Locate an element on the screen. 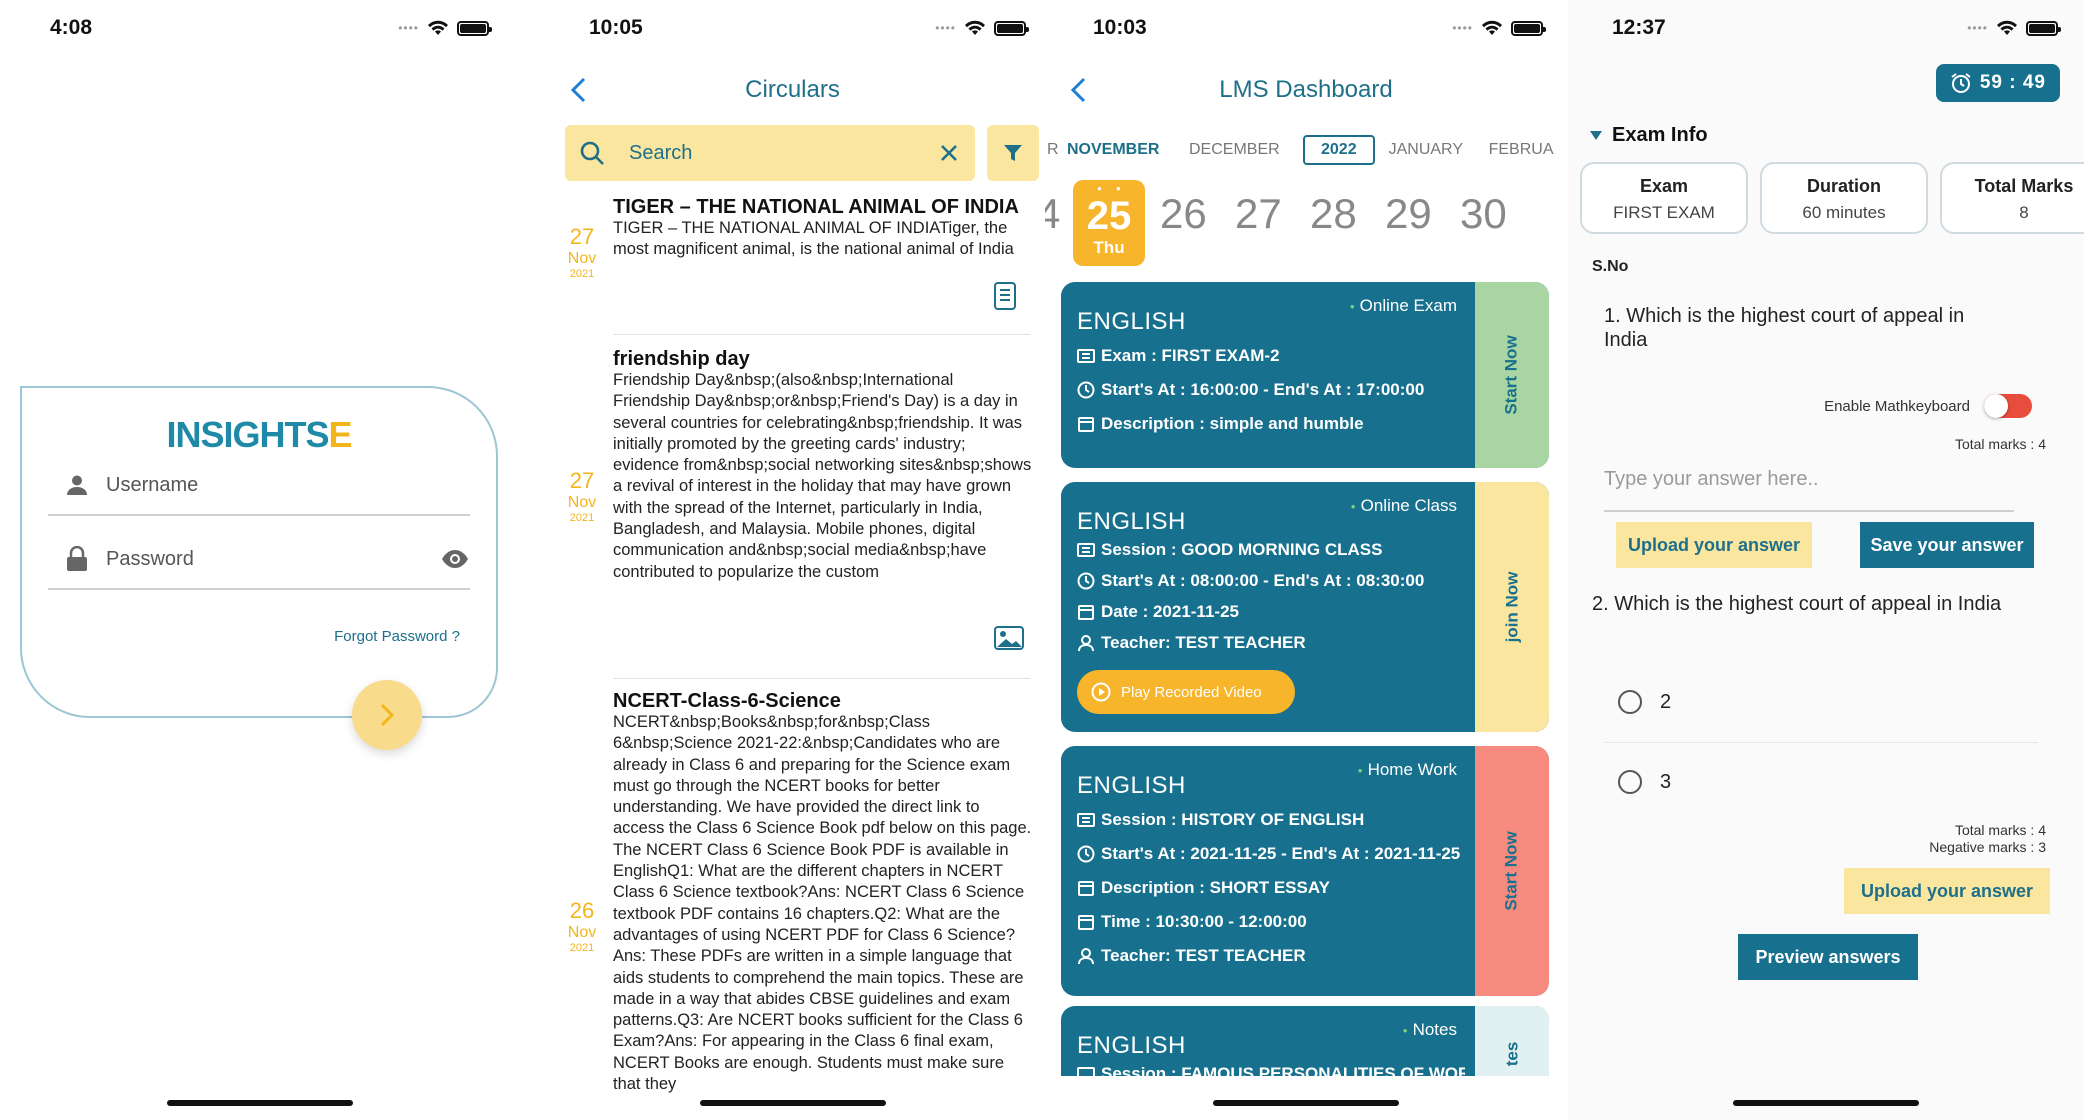 This screenshot has width=2084, height=1120. day-item: 28 is located at coordinates (1333, 214).